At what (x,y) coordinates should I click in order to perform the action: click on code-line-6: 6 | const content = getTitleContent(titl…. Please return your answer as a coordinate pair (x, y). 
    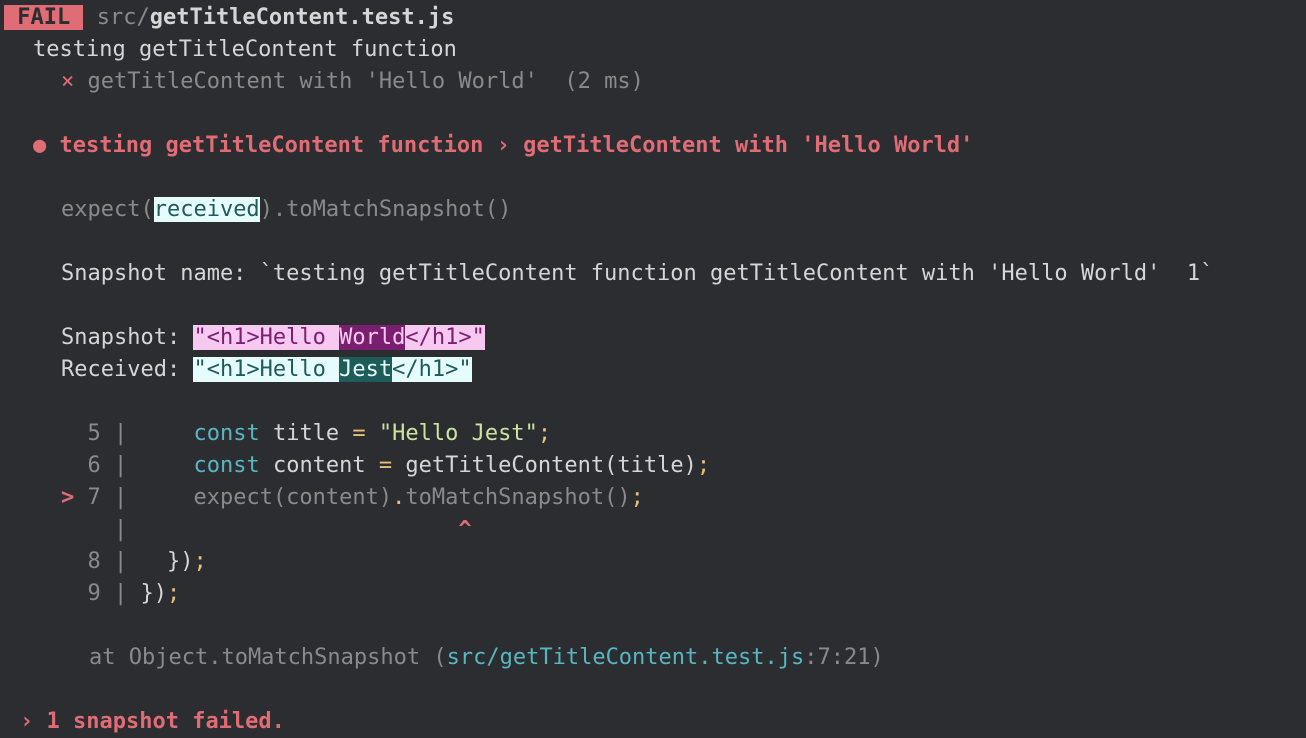
    Looking at the image, I should click on (386, 465).